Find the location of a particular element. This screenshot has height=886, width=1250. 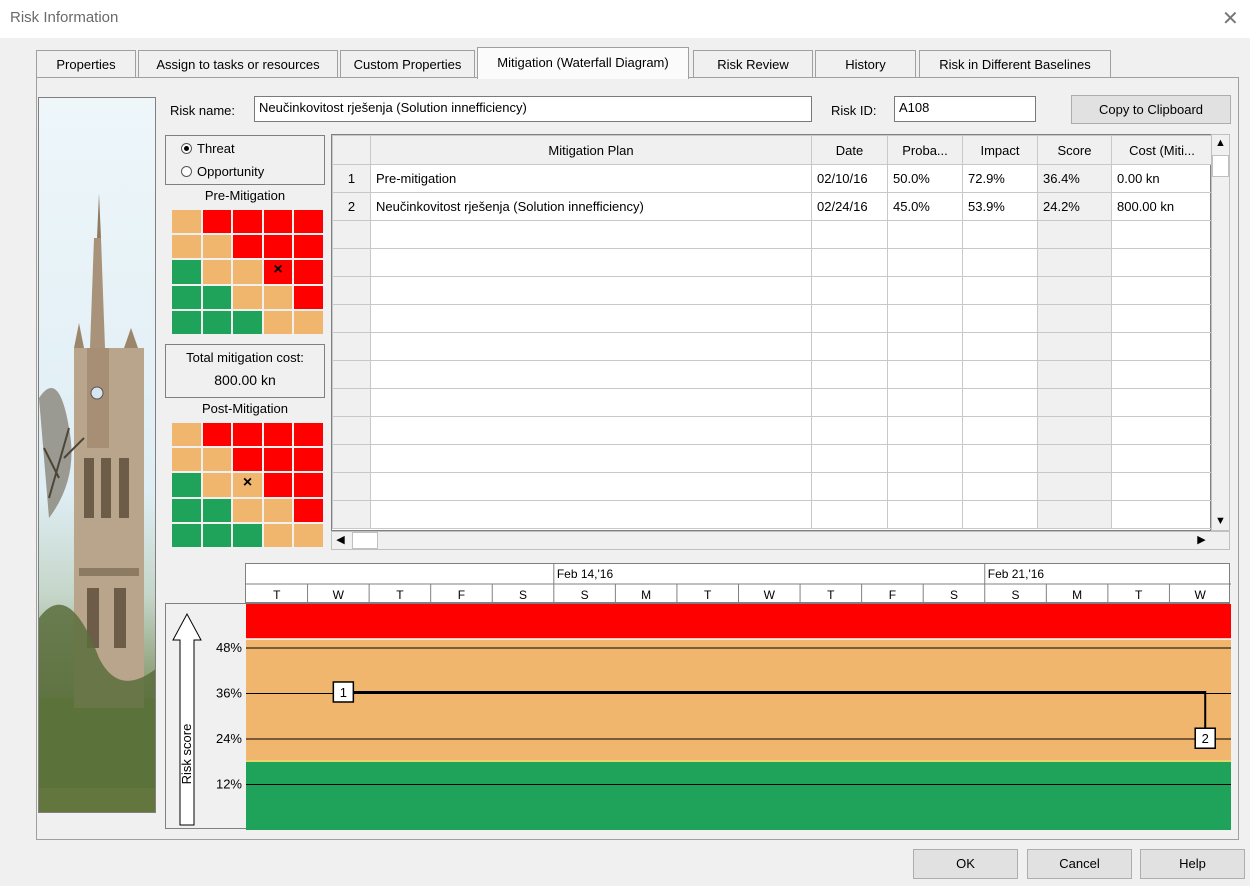

cell-probability: 50.0% is located at coordinates (925, 178).